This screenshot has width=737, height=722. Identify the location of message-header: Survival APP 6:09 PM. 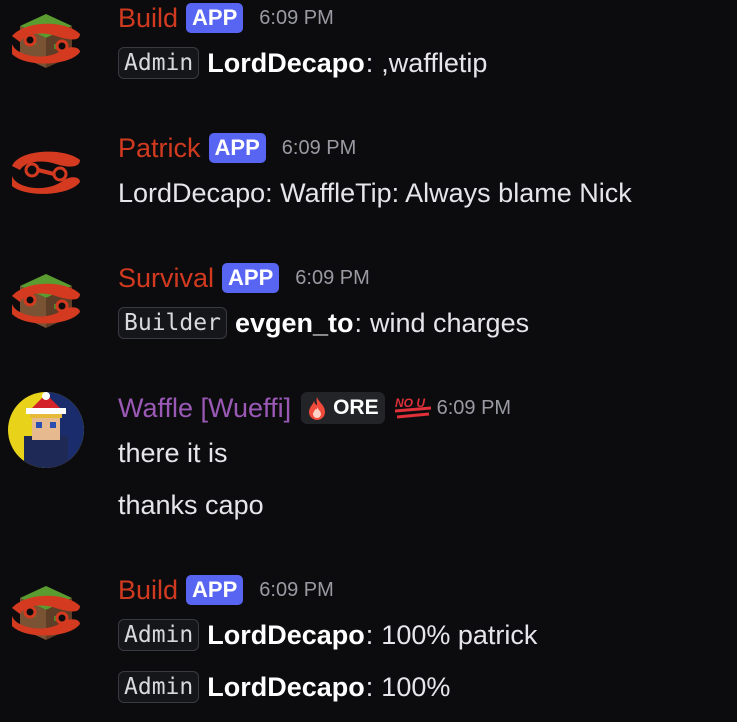
(244, 278).